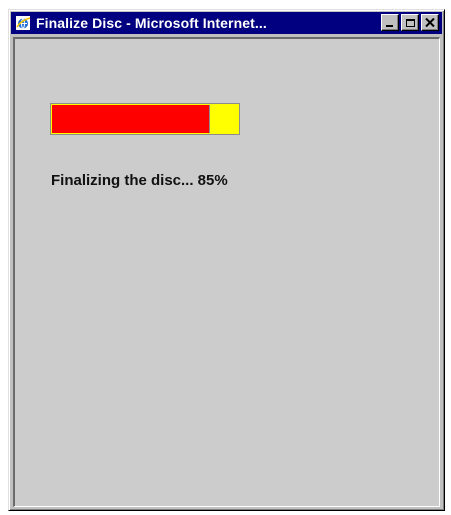  I want to click on status-text: Finalizing the disc... 85%, so click(139, 180).